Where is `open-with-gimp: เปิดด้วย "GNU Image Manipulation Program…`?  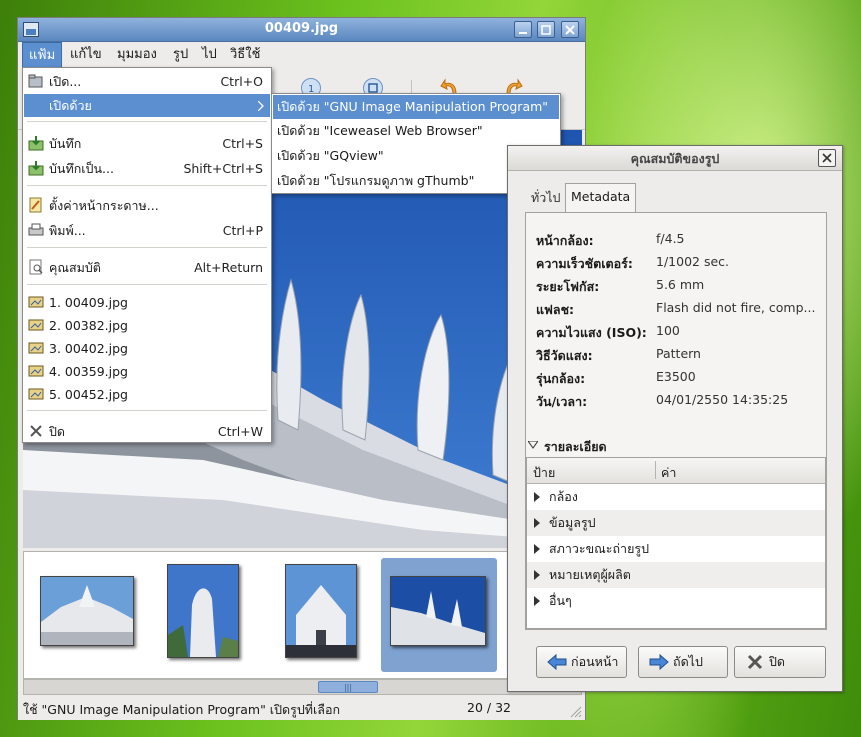
open-with-gimp: เปิดด้วย "GNU Image Manipulation Program… is located at coordinates (416, 107).